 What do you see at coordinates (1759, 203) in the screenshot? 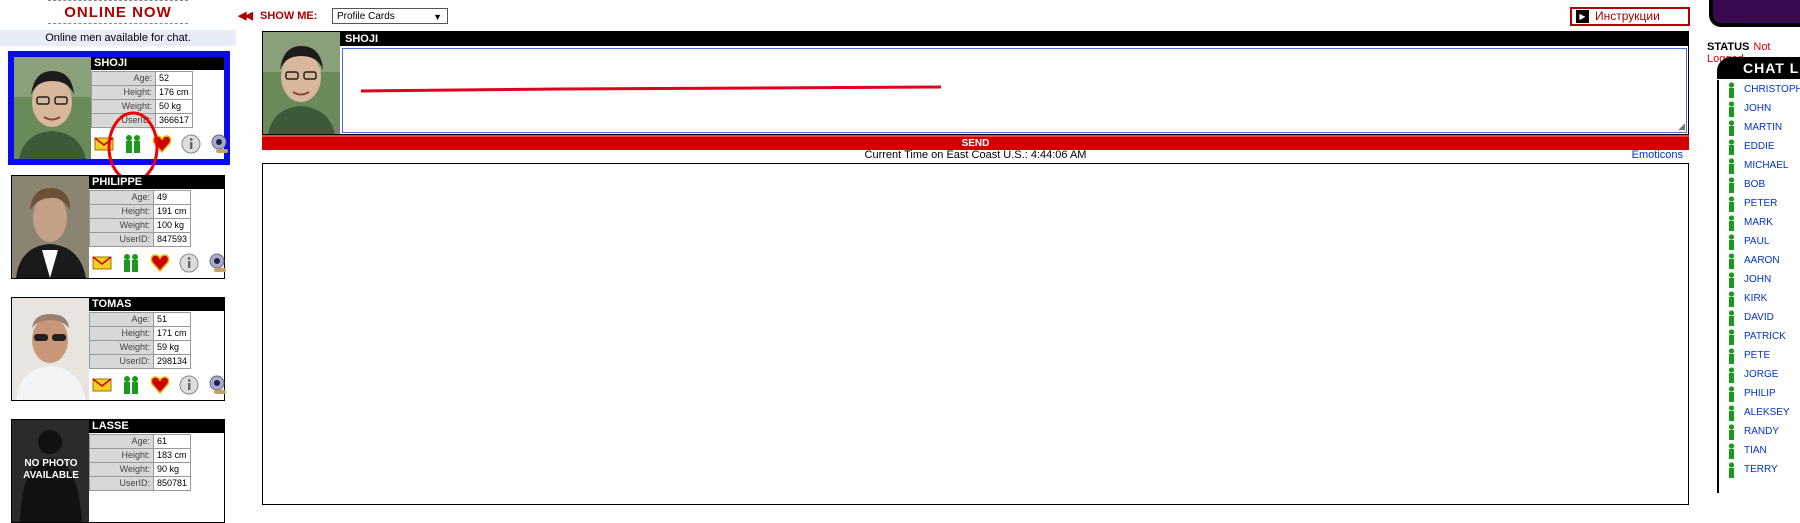
I see `chat-list-item: PETER` at bounding box center [1759, 203].